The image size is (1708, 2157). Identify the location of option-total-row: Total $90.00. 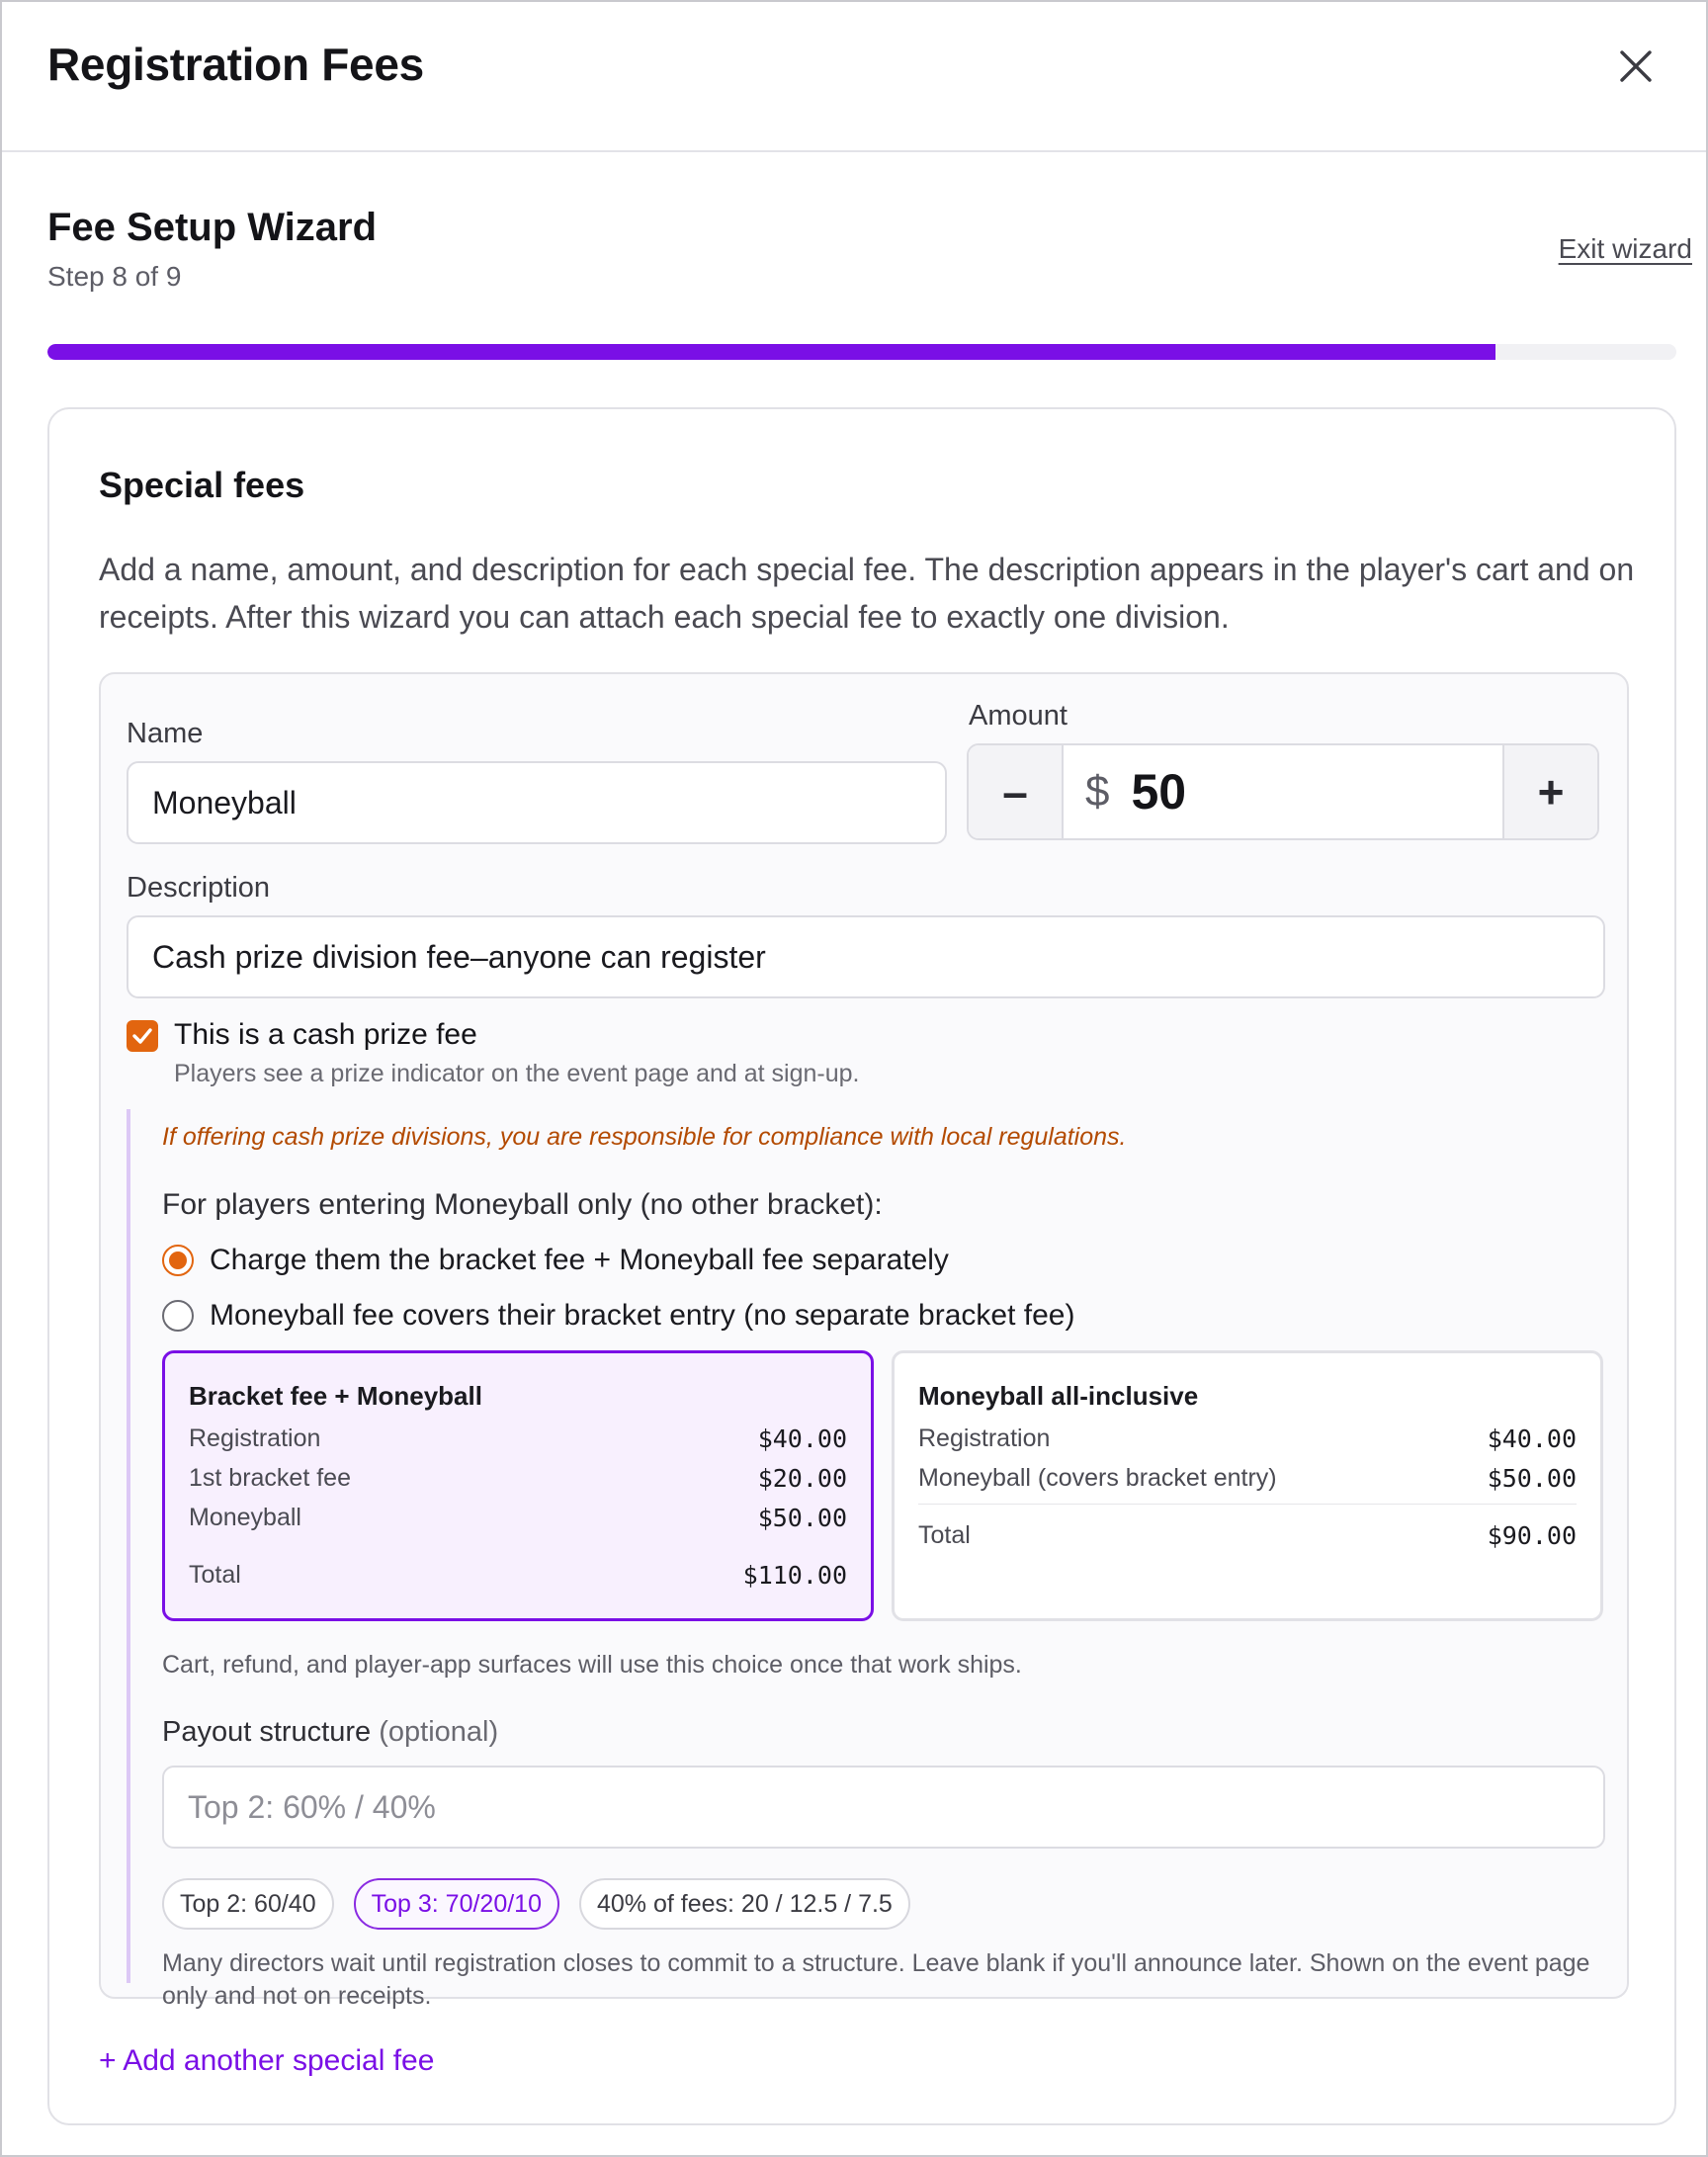
(1247, 1535).